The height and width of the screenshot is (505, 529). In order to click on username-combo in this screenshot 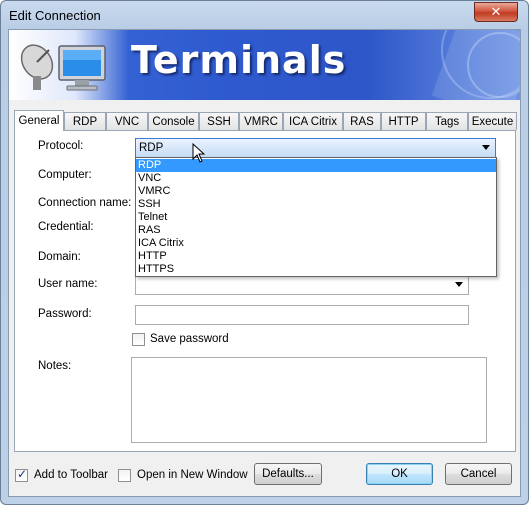, I will do `click(302, 285)`.